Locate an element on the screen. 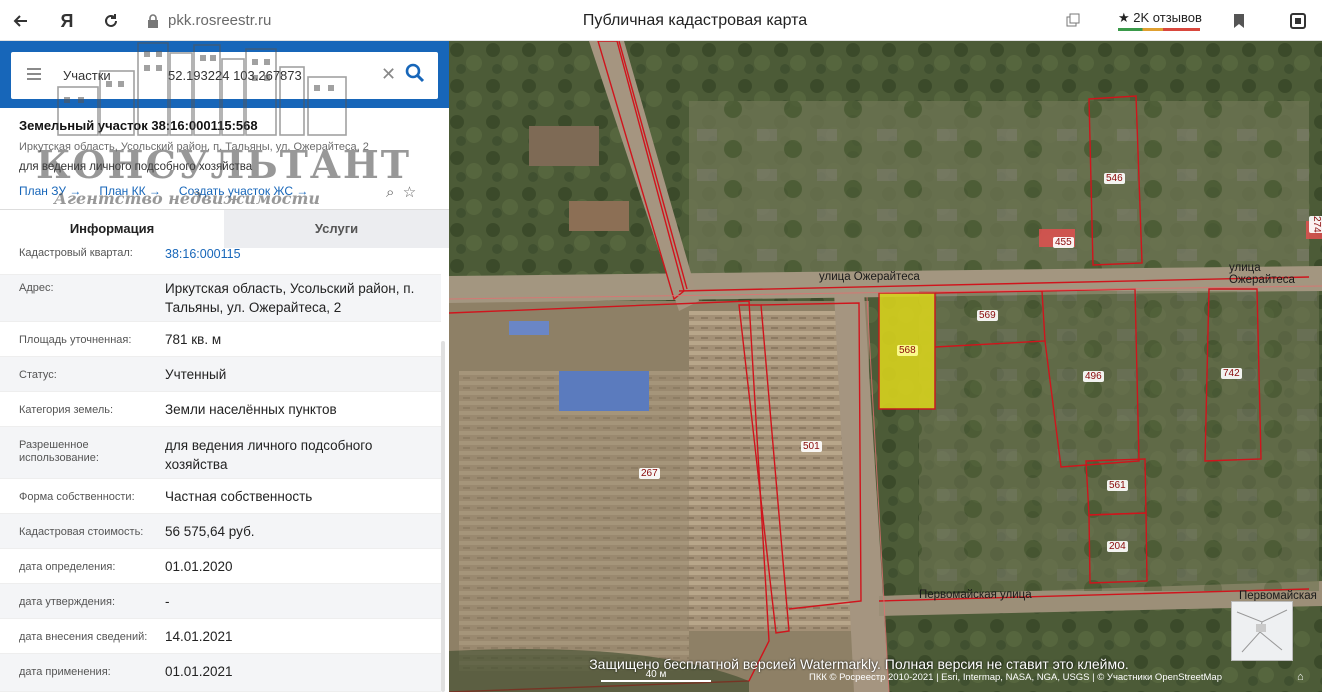 This screenshot has height=692, width=1322. parcel-label: 546 is located at coordinates (1114, 178).